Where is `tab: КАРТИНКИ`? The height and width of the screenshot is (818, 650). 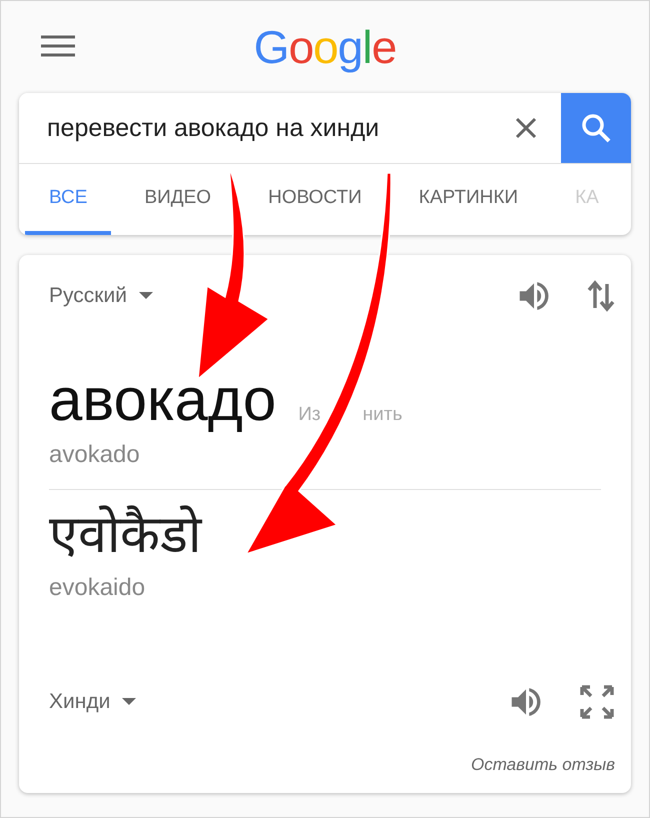
tab: КАРТИНКИ is located at coordinates (468, 199).